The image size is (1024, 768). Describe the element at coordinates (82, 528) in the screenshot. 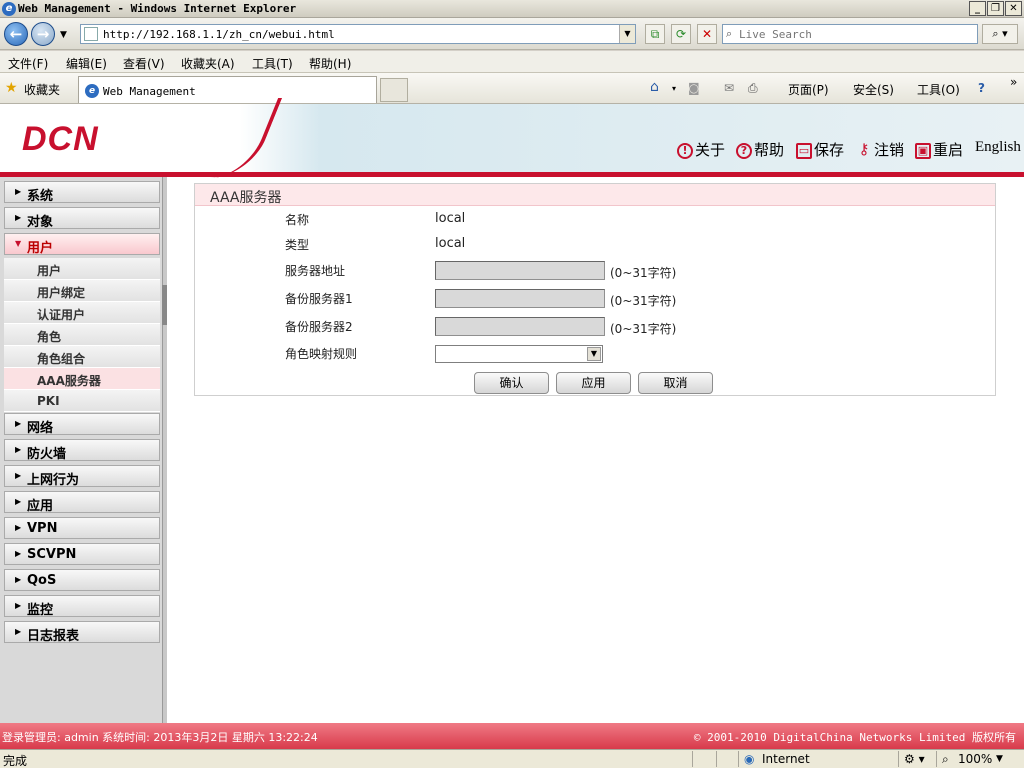

I see `nav-vpn: ▶ VPN` at that location.